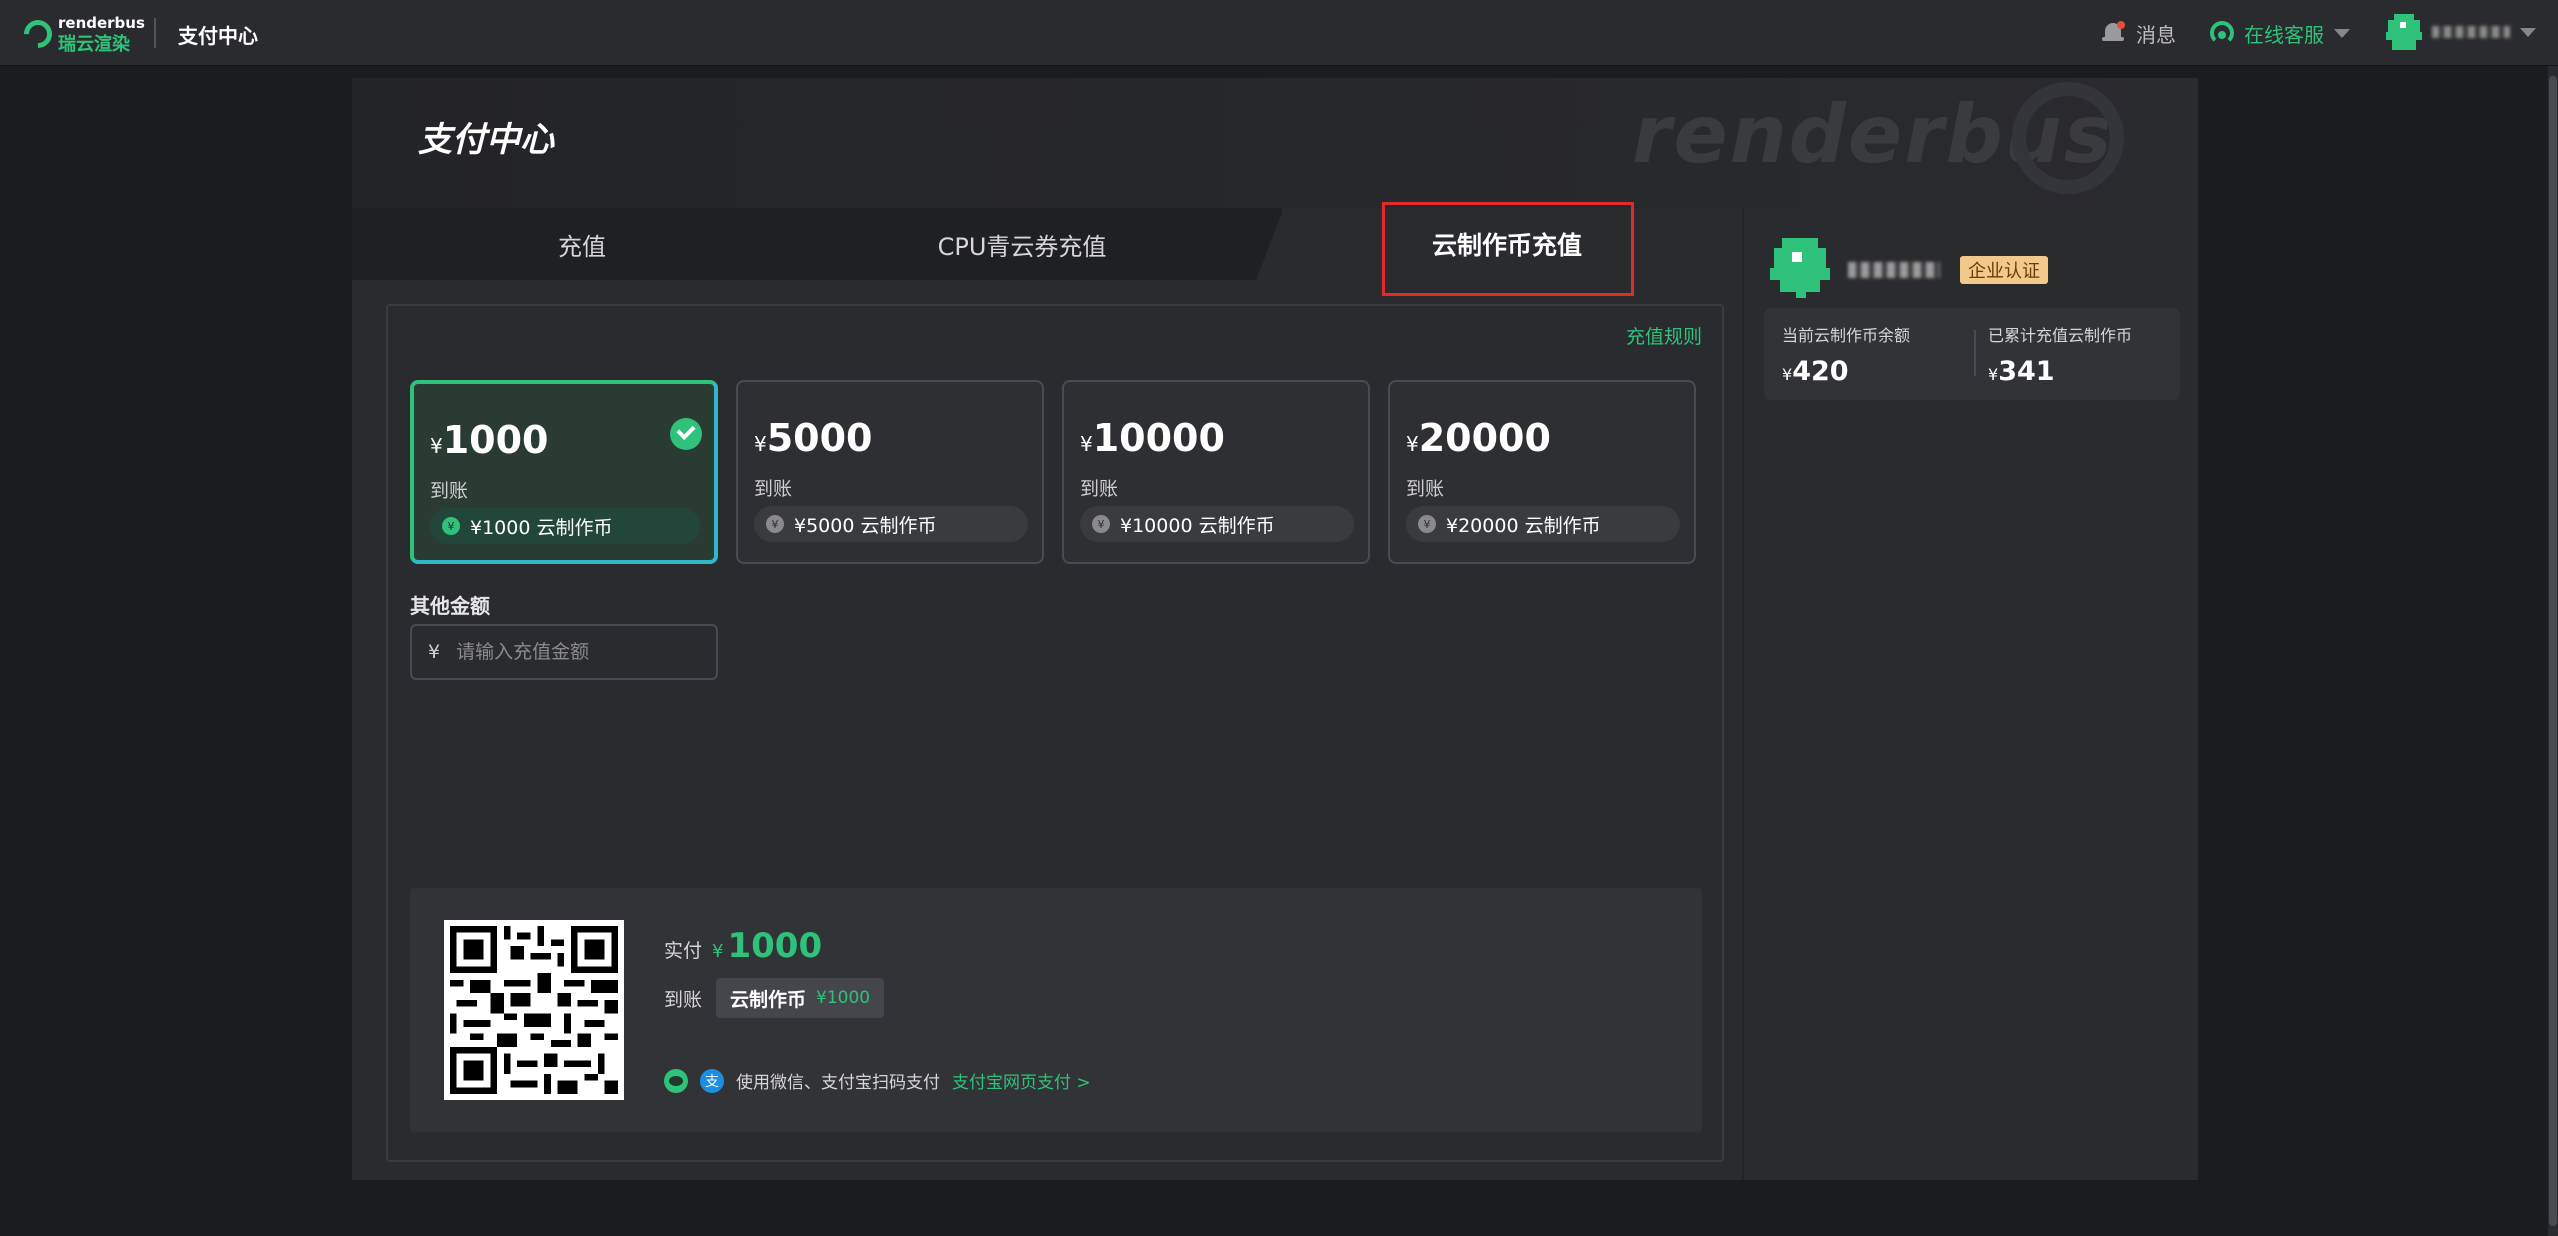 This screenshot has height=1236, width=2558. Describe the element at coordinates (582, 244) in the screenshot. I see `tab-recharge: 充值` at that location.